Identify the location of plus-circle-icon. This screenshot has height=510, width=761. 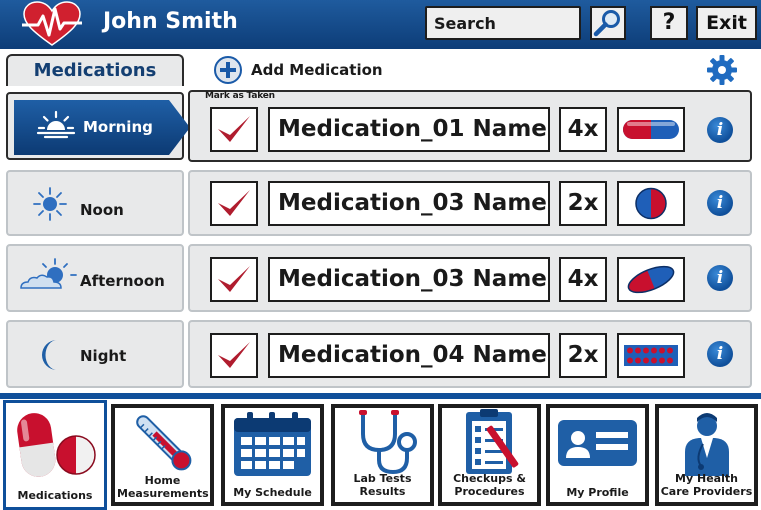
(228, 70).